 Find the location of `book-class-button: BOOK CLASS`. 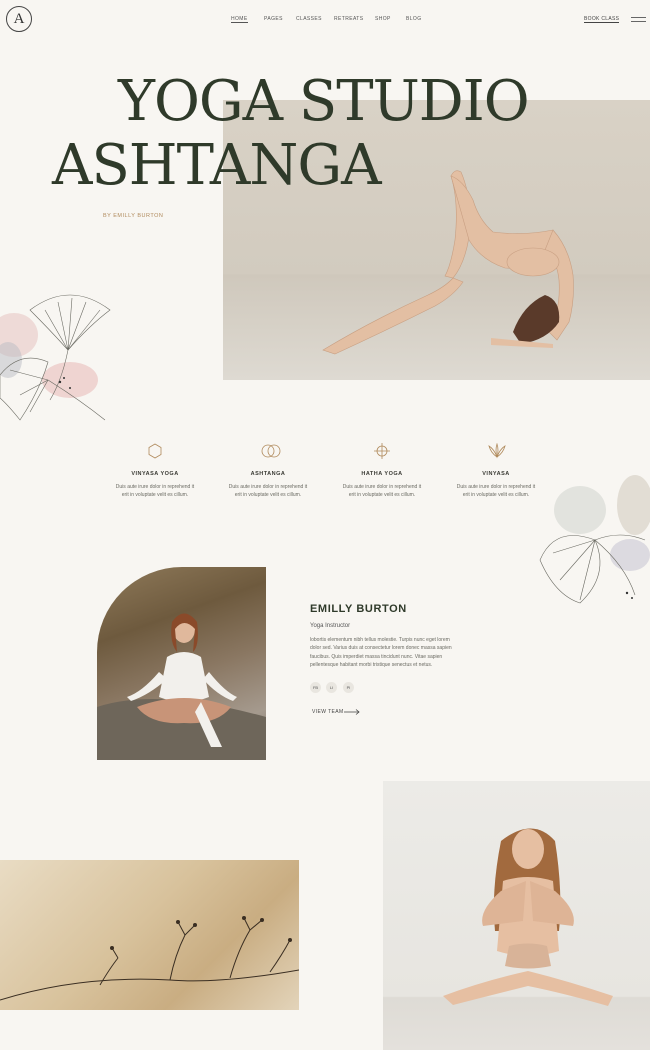

book-class-button: BOOK CLASS is located at coordinates (602, 19).